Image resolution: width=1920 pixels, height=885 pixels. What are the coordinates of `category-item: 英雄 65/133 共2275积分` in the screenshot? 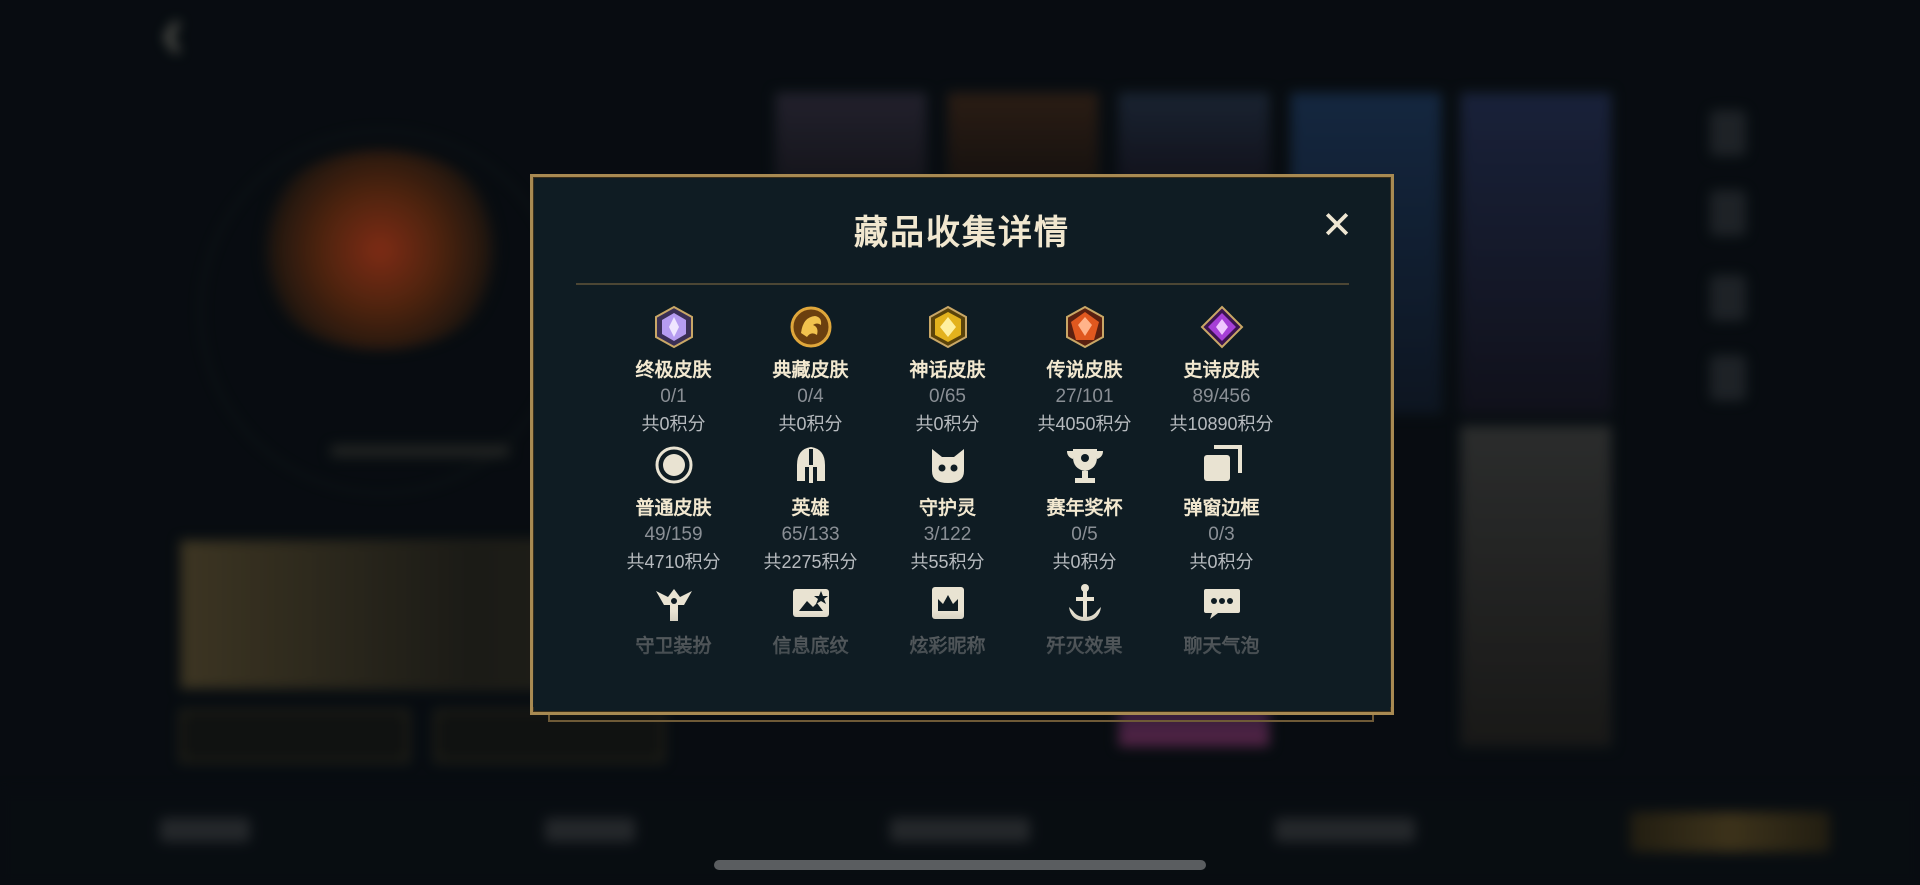 It's located at (810, 512).